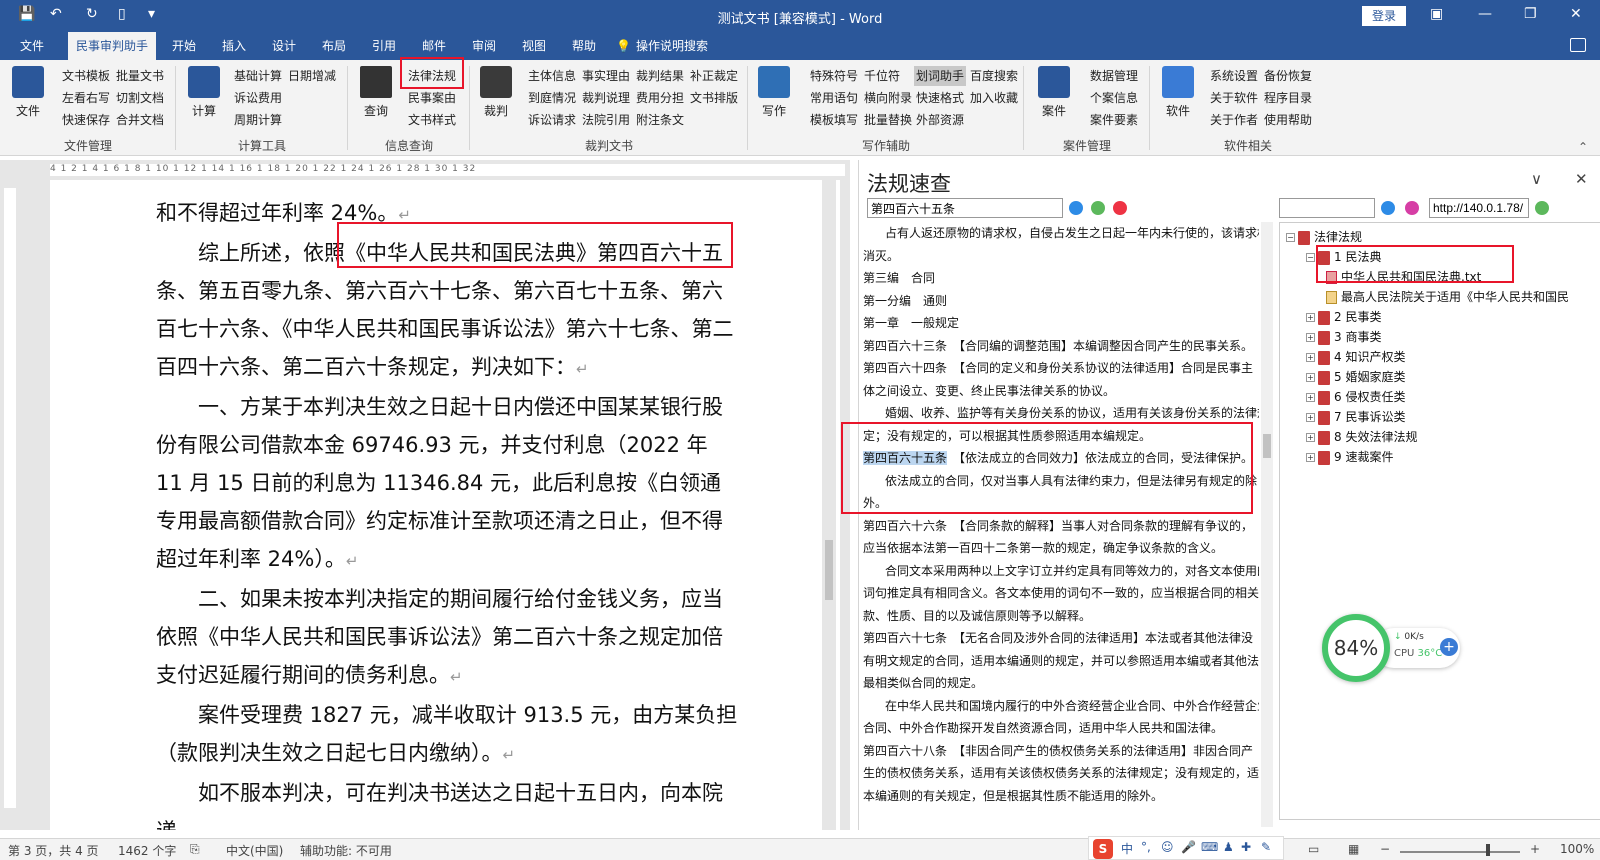  I want to click on tab-mailings: 邮件, so click(434, 46).